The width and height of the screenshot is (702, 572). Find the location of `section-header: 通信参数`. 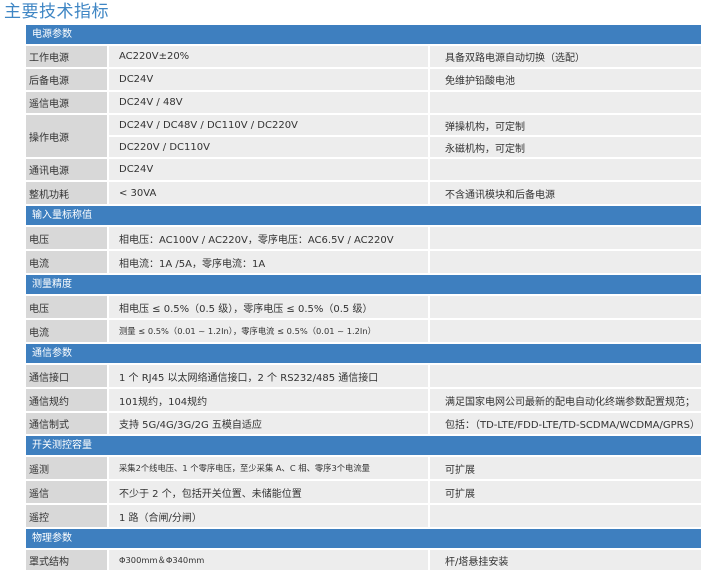

section-header: 通信参数 is located at coordinates (363, 354).